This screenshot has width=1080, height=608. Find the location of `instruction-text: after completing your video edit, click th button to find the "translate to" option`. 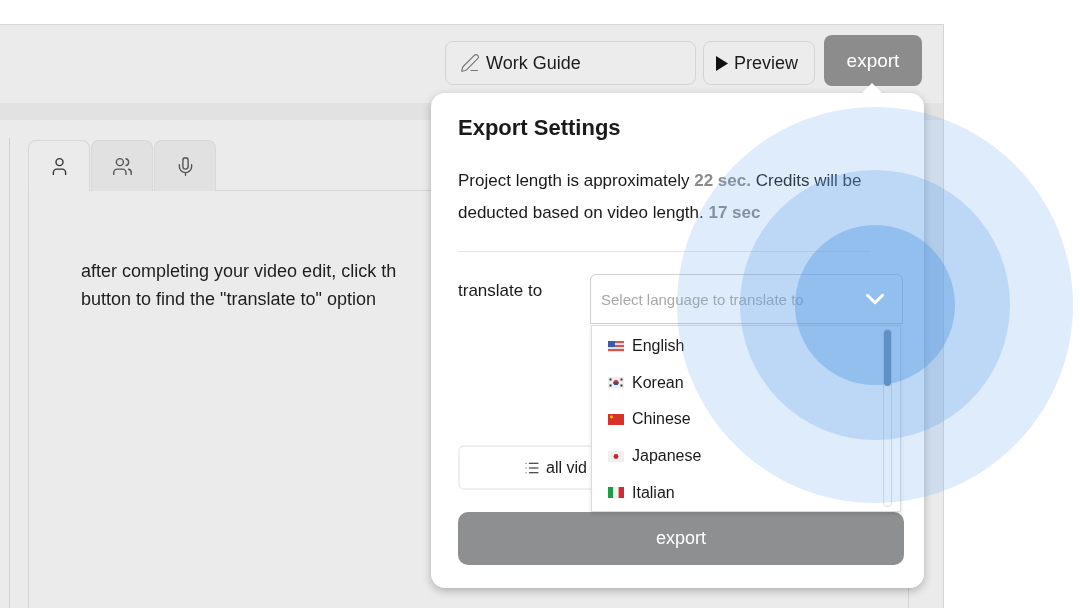

instruction-text: after completing your video edit, click th button to find the "translate to" option is located at coordinates (239, 285).